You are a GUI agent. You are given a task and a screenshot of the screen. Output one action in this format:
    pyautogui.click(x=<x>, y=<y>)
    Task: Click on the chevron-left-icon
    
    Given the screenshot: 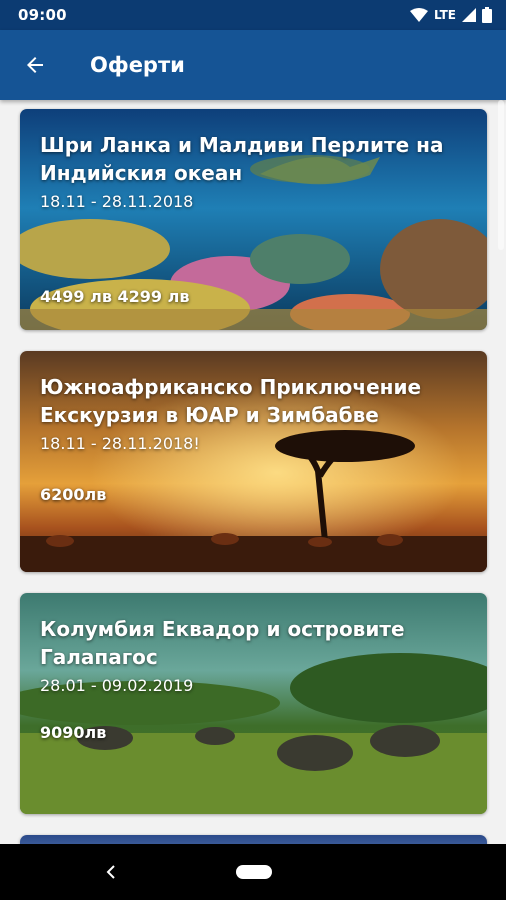 What is the action you would take?
    pyautogui.click(x=110, y=872)
    